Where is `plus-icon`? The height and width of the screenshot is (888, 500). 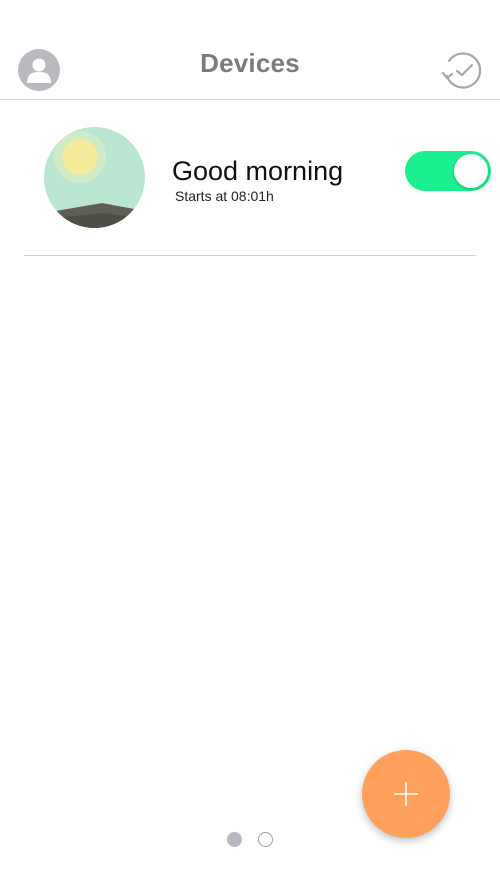
plus-icon is located at coordinates (406, 794).